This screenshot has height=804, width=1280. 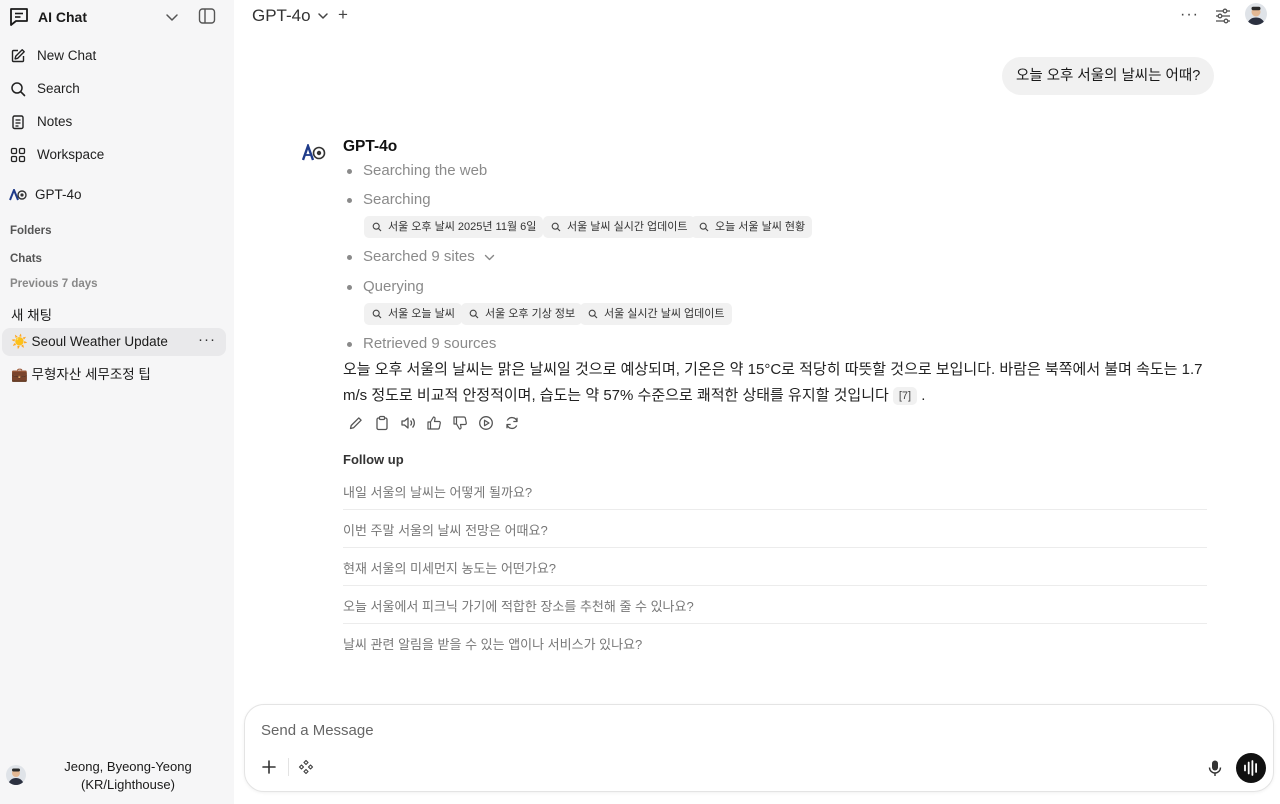 I want to click on chip-label: 서울 오후 기상 정보, so click(x=530, y=314).